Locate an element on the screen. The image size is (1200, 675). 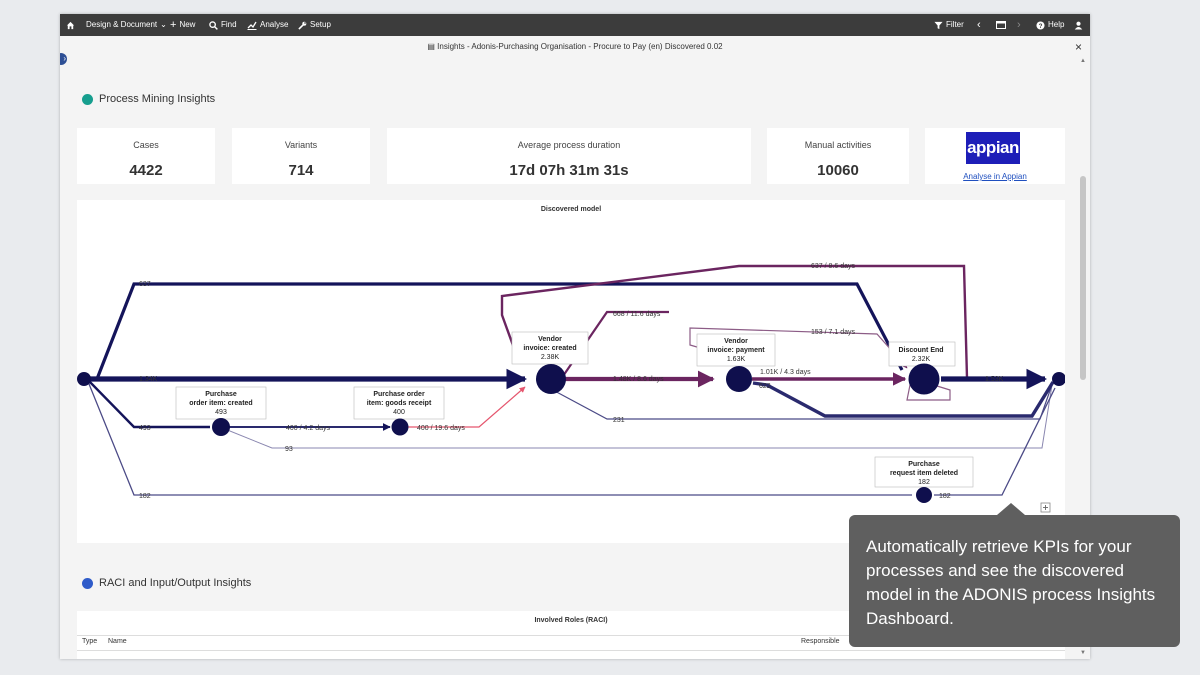
node-goods-receipt-line2: item: goods receipt is located at coordinates (399, 403).